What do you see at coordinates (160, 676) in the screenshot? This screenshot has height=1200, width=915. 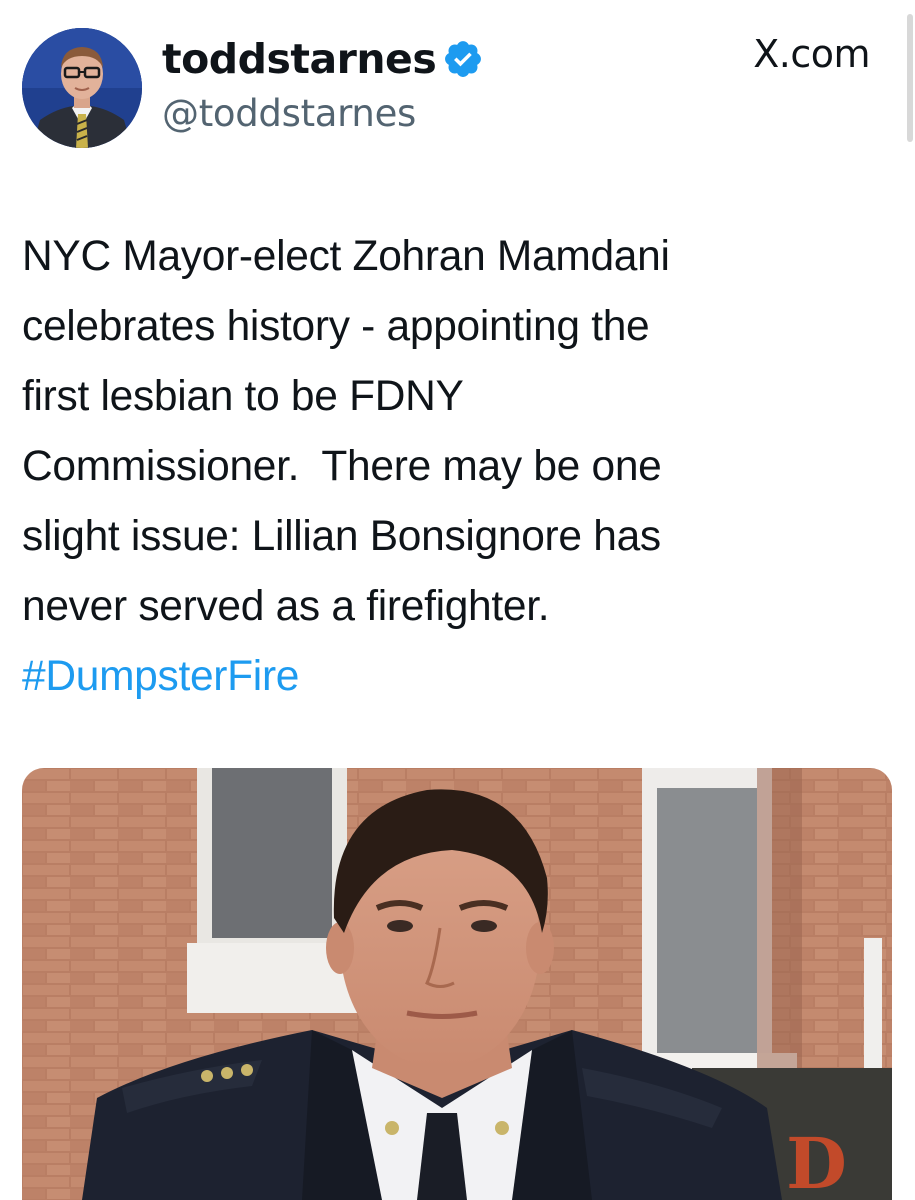 I see `hashtag-link: #DumpsterFire` at bounding box center [160, 676].